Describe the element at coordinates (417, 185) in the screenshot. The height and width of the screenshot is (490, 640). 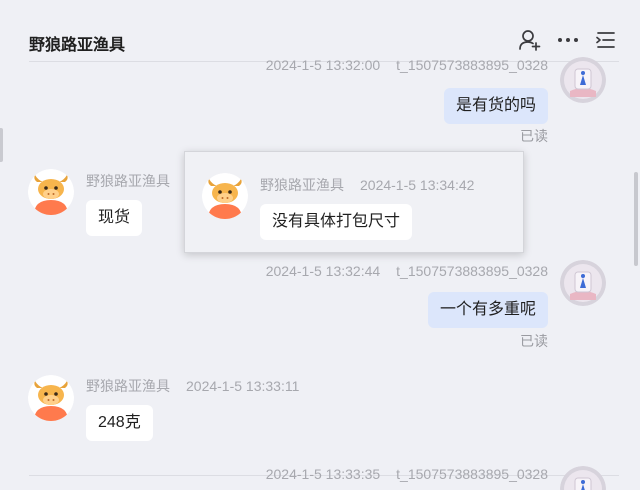
I see `popup-time: 2024-1-5 13:34:42` at that location.